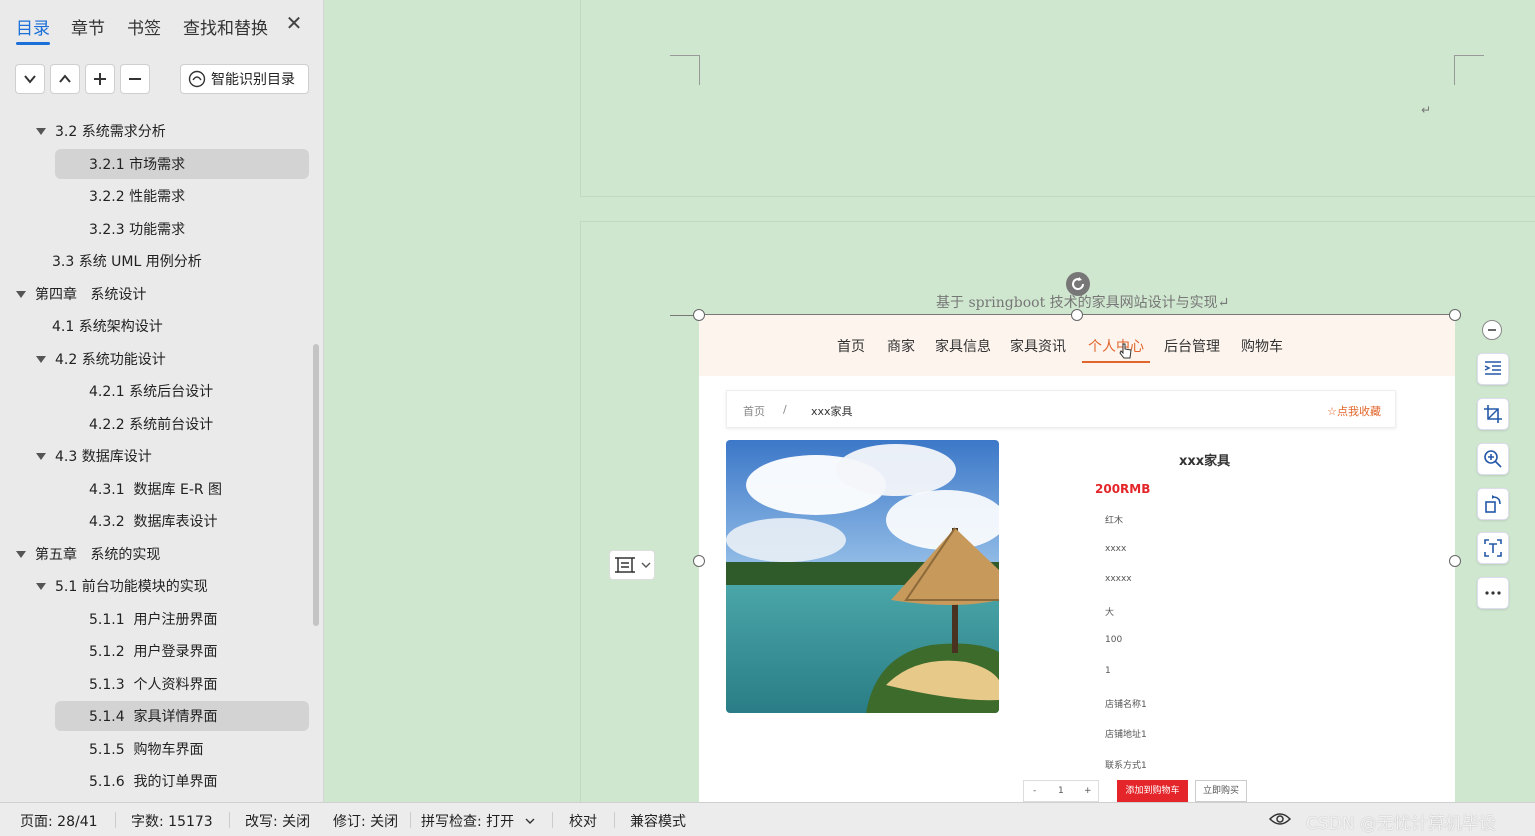 This screenshot has height=836, width=1535. I want to click on plus-icon, so click(100, 79).